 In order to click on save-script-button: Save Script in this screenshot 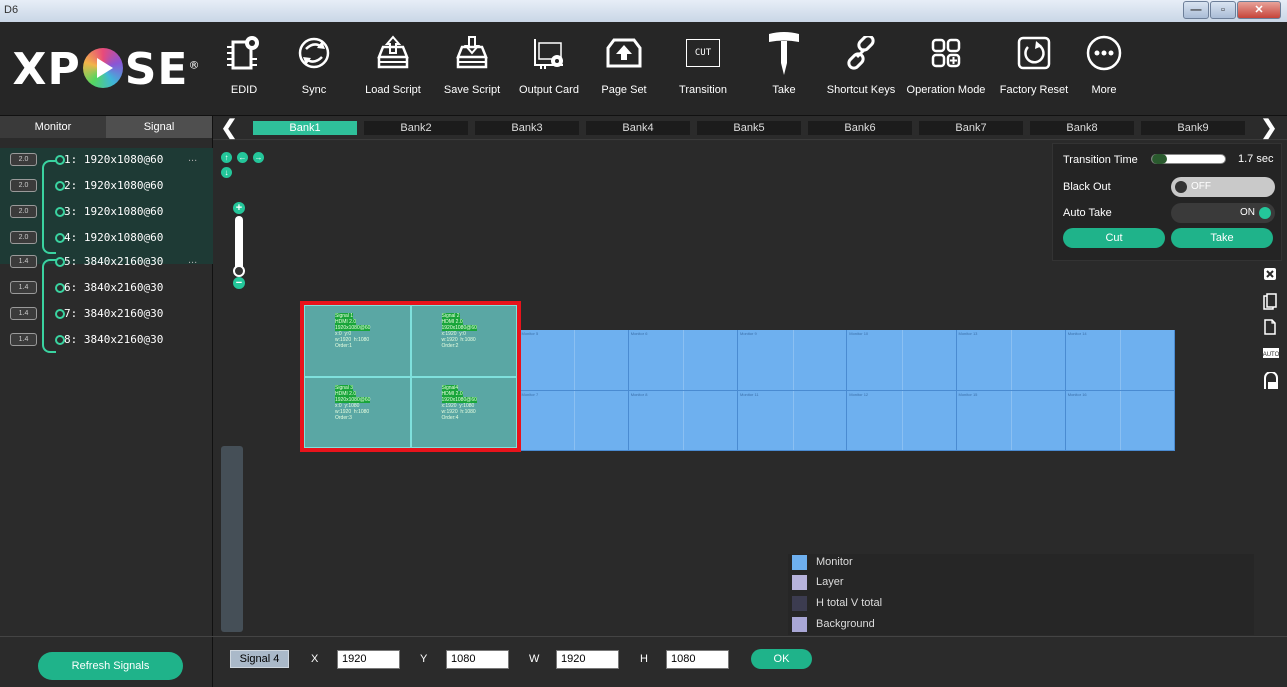, I will do `click(472, 69)`.